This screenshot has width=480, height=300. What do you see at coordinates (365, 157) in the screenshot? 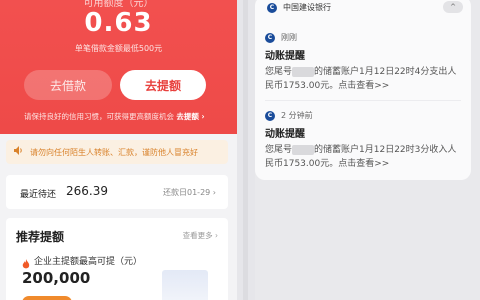
I see `notification-body: 您尾号 的储蓄账户1月12日22时3分收入人民币1753.00元。点击查看>>` at bounding box center [365, 157].